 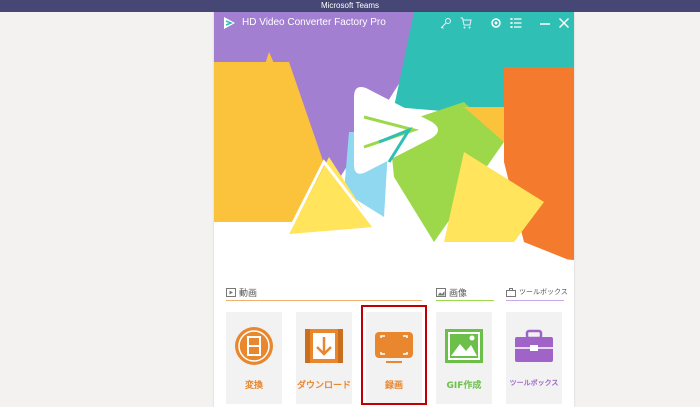 I want to click on image-section-label: 画像, so click(x=458, y=294).